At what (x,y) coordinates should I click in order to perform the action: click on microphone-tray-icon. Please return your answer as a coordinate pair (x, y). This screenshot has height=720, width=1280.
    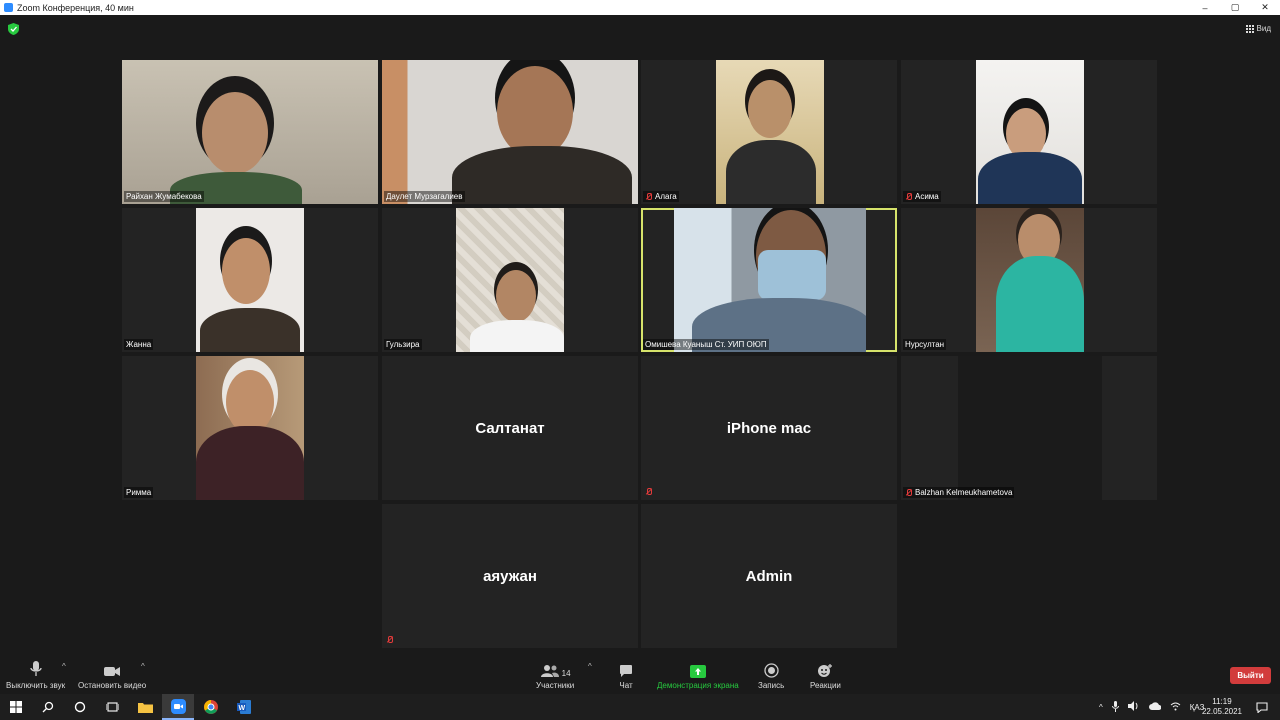
    Looking at the image, I should click on (1115, 707).